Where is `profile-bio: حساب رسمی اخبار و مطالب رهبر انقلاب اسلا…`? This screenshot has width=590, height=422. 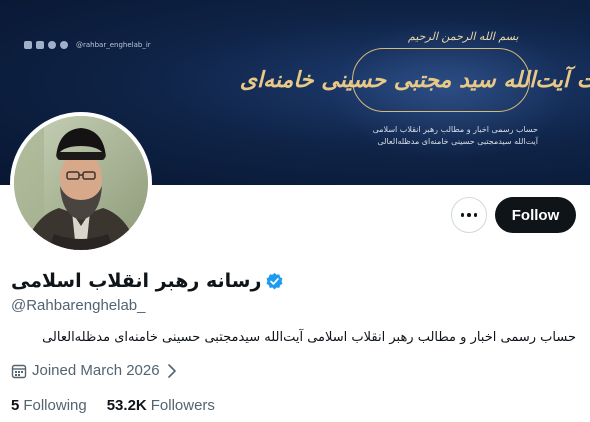 profile-bio: حساب رسمی اخبار و مطالب رهبر انقلاب اسلا… is located at coordinates (309, 337).